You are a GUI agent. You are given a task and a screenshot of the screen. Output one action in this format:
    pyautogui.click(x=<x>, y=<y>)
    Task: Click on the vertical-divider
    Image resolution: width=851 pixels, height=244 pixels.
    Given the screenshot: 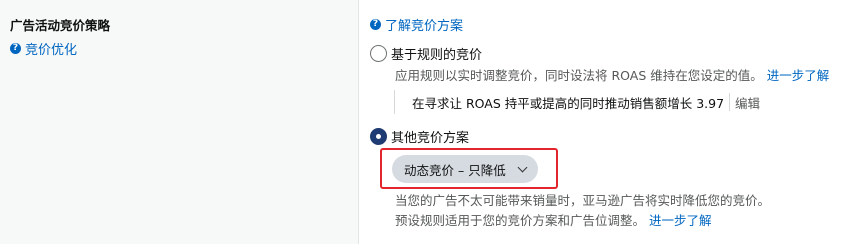 What is the action you would take?
    pyautogui.click(x=358, y=122)
    